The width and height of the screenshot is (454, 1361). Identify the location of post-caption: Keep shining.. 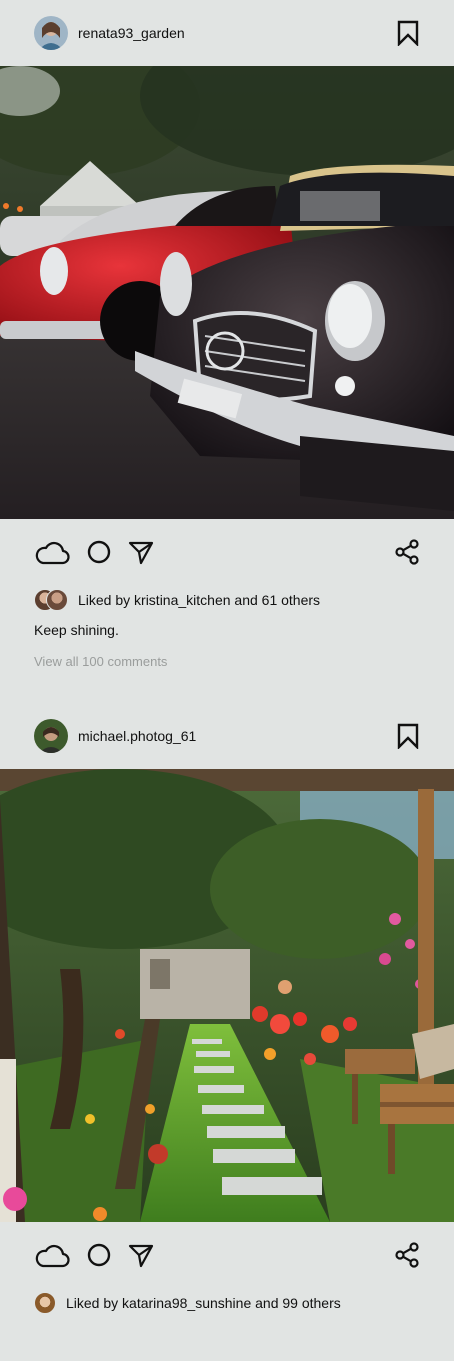
(76, 630).